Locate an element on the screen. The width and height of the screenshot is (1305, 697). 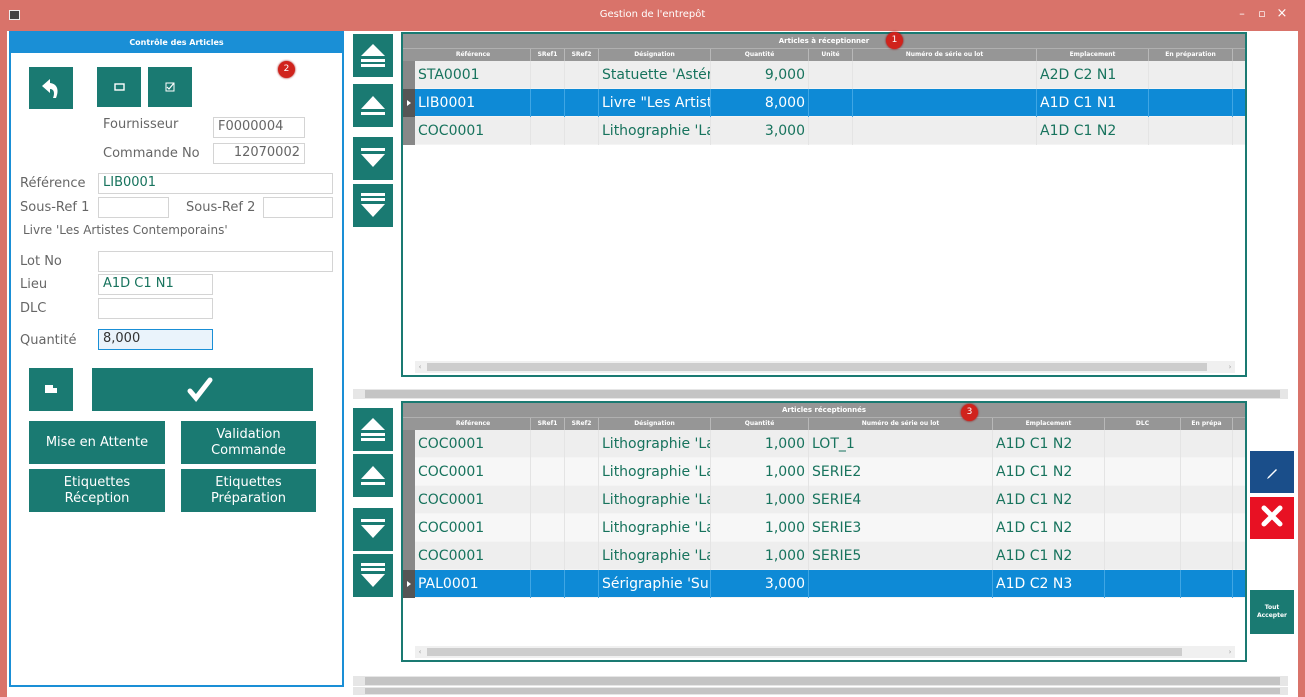
maximize-button: ▫ is located at coordinates (1262, 14).